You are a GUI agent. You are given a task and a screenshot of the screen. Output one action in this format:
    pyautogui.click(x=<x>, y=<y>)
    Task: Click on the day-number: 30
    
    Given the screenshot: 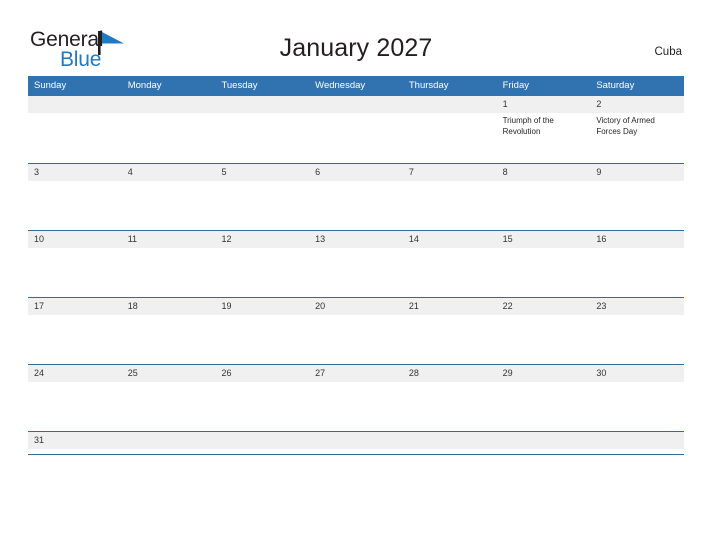 What is the action you would take?
    pyautogui.click(x=637, y=373)
    